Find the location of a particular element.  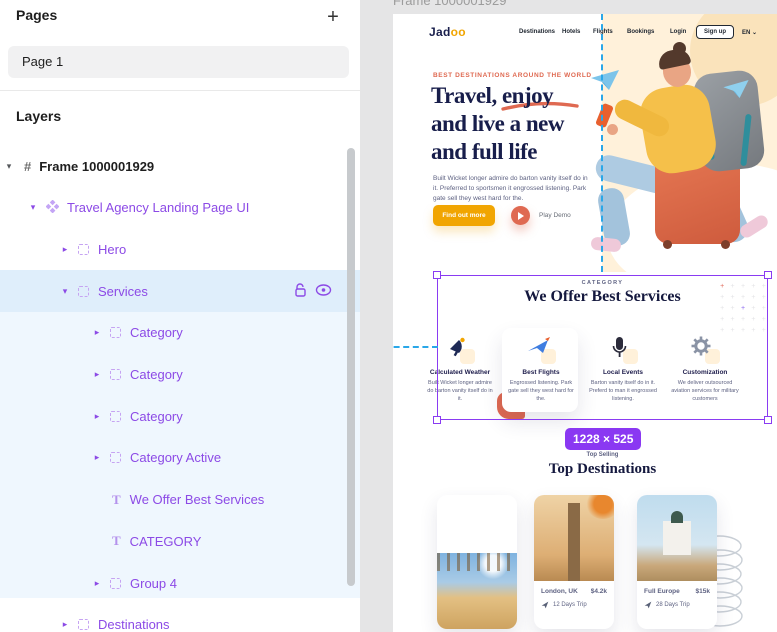

layer-label: CATEGORY is located at coordinates (165, 541).